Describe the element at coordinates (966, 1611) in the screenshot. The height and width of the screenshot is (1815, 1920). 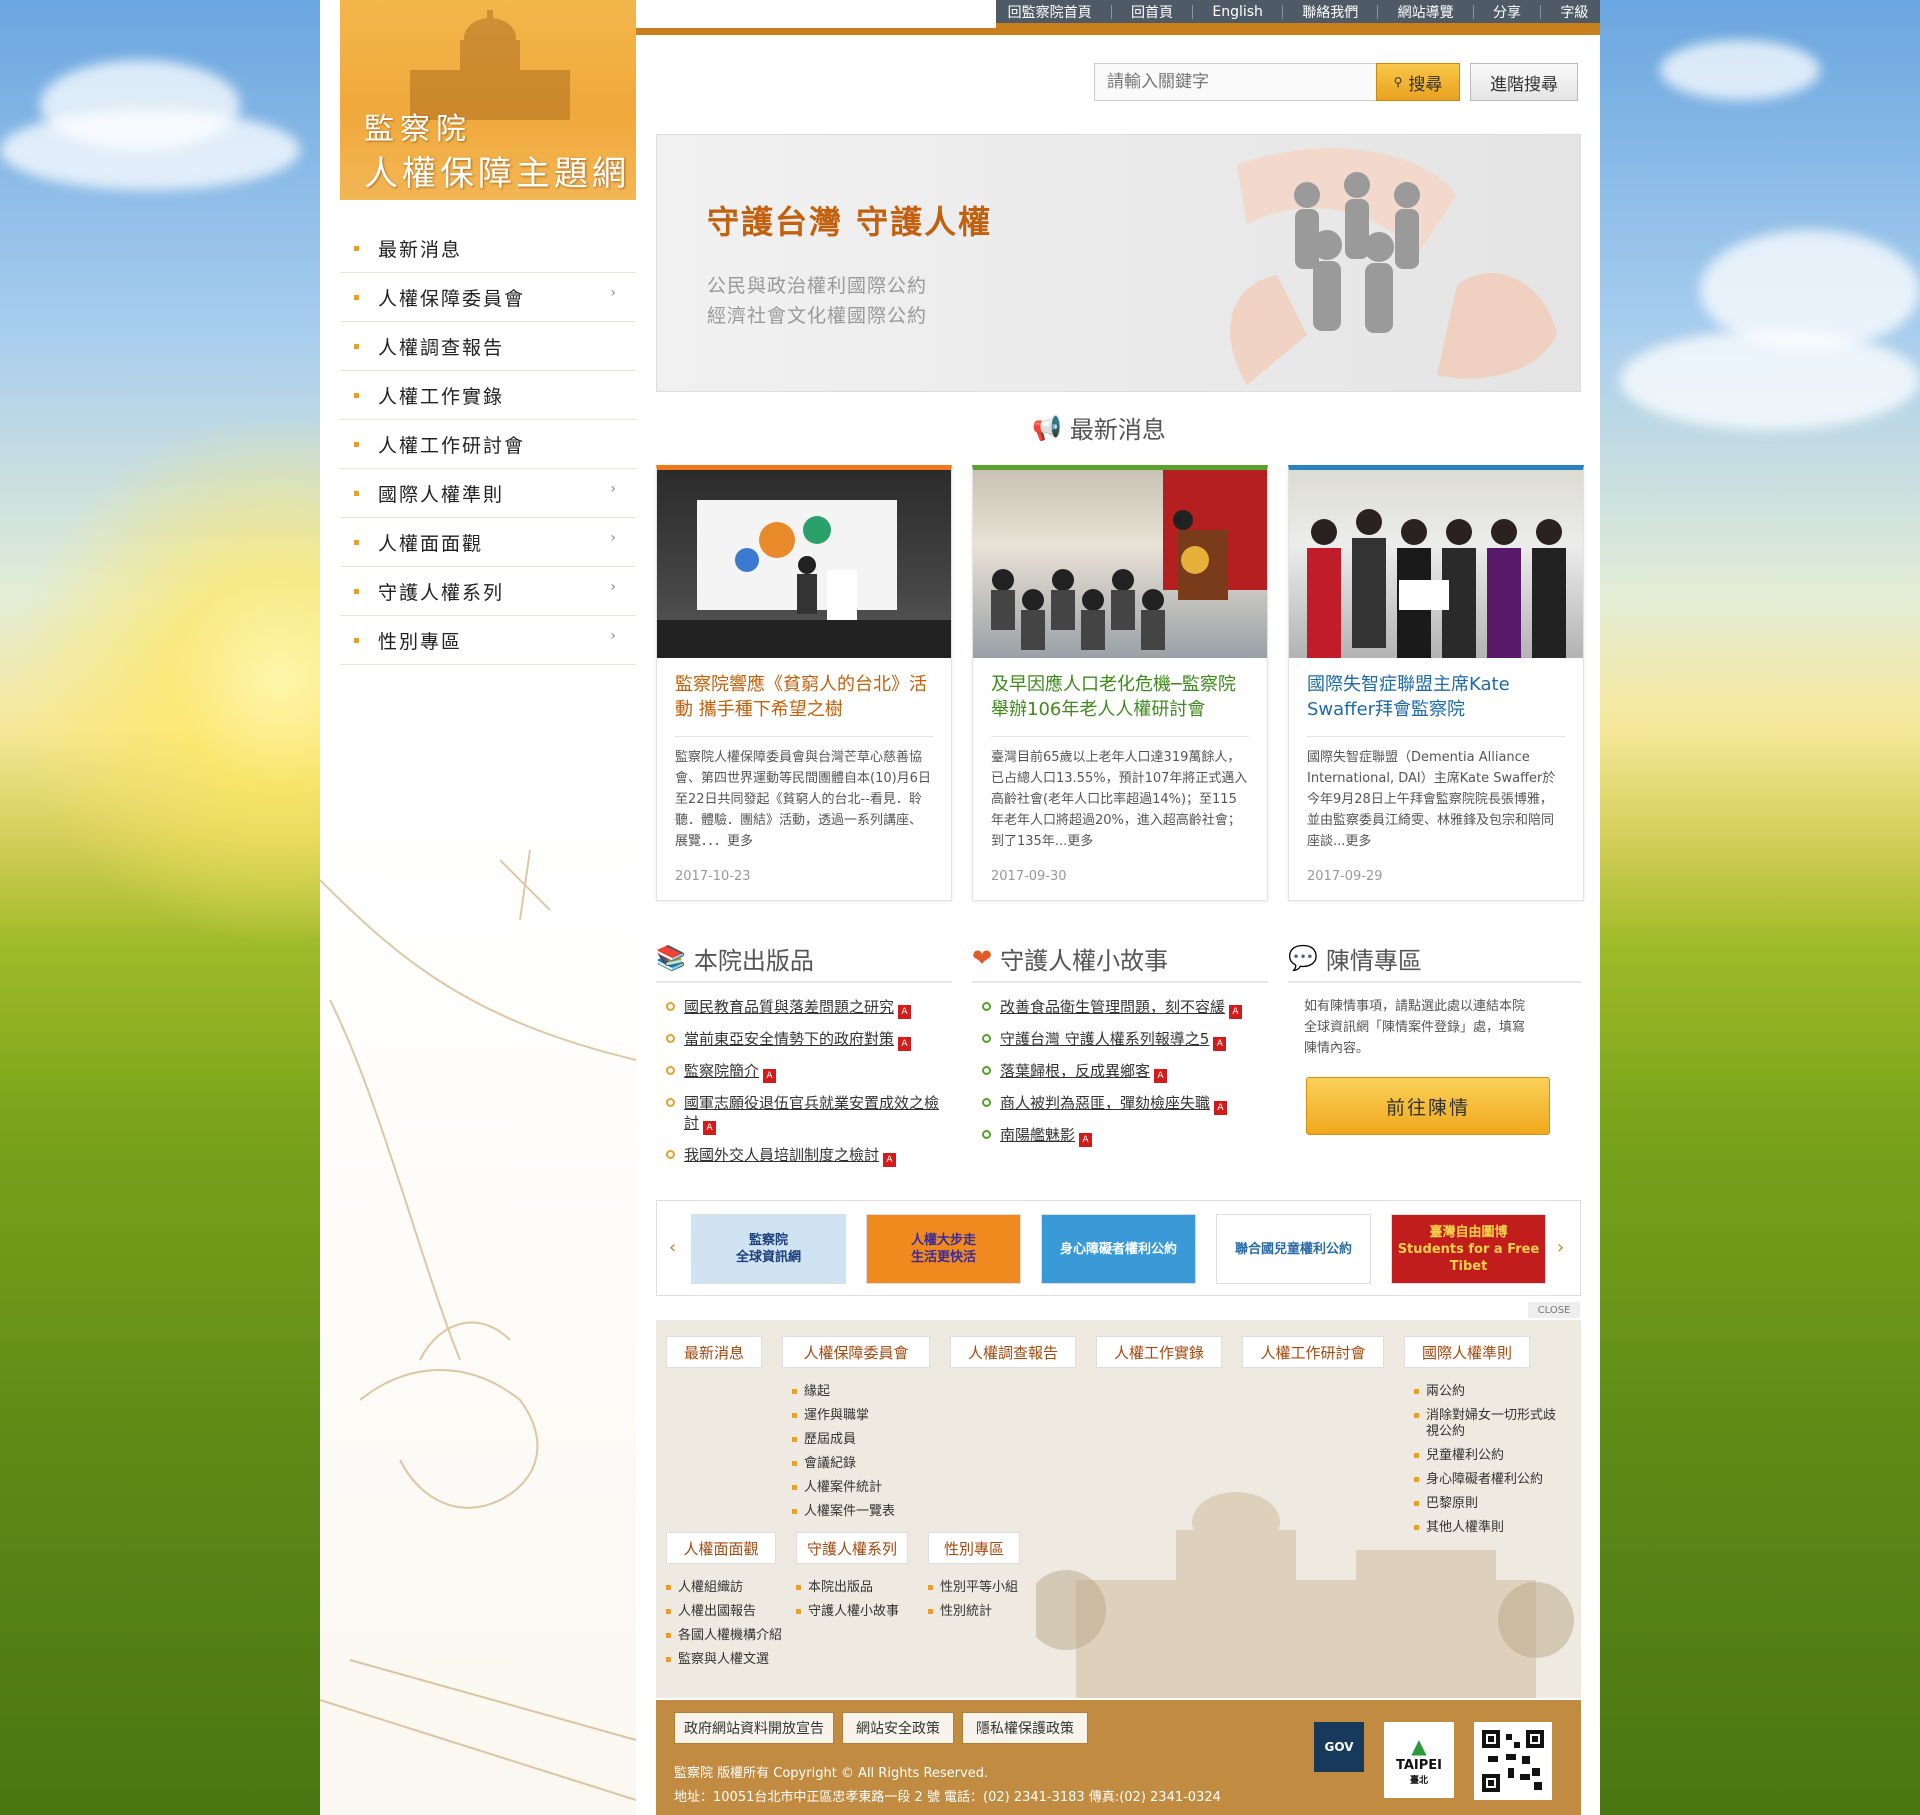
I see `sitemap-link-label: 性別統計` at that location.